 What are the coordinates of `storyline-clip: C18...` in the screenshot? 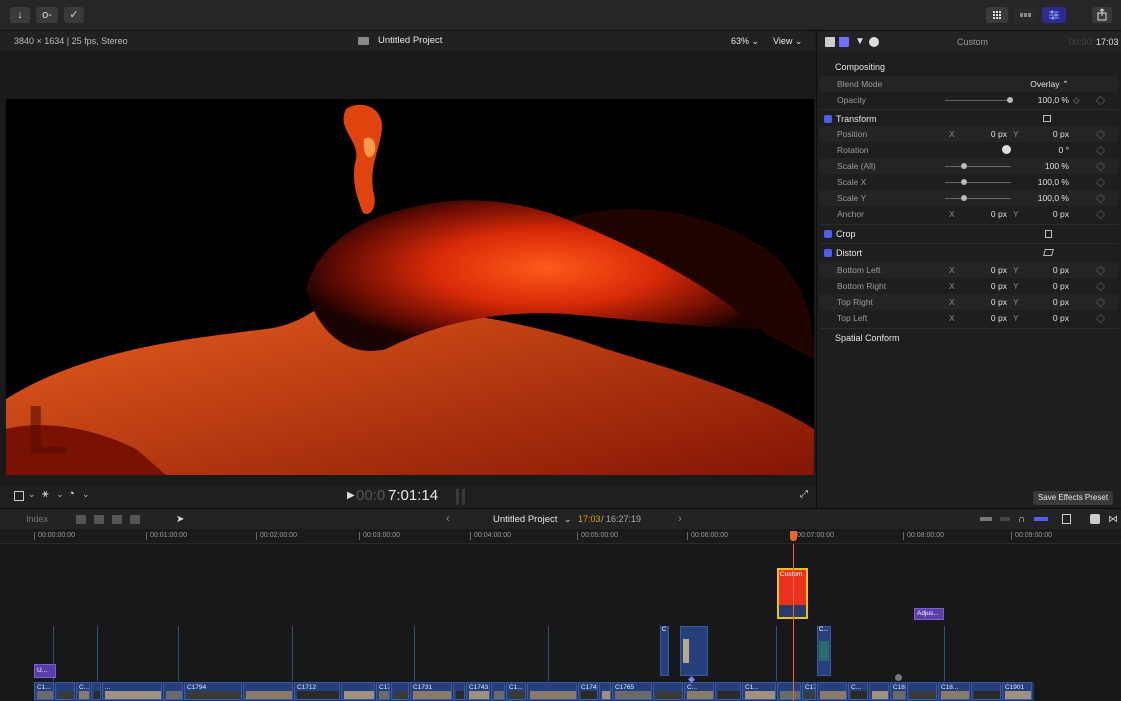 It's located at (954, 691).